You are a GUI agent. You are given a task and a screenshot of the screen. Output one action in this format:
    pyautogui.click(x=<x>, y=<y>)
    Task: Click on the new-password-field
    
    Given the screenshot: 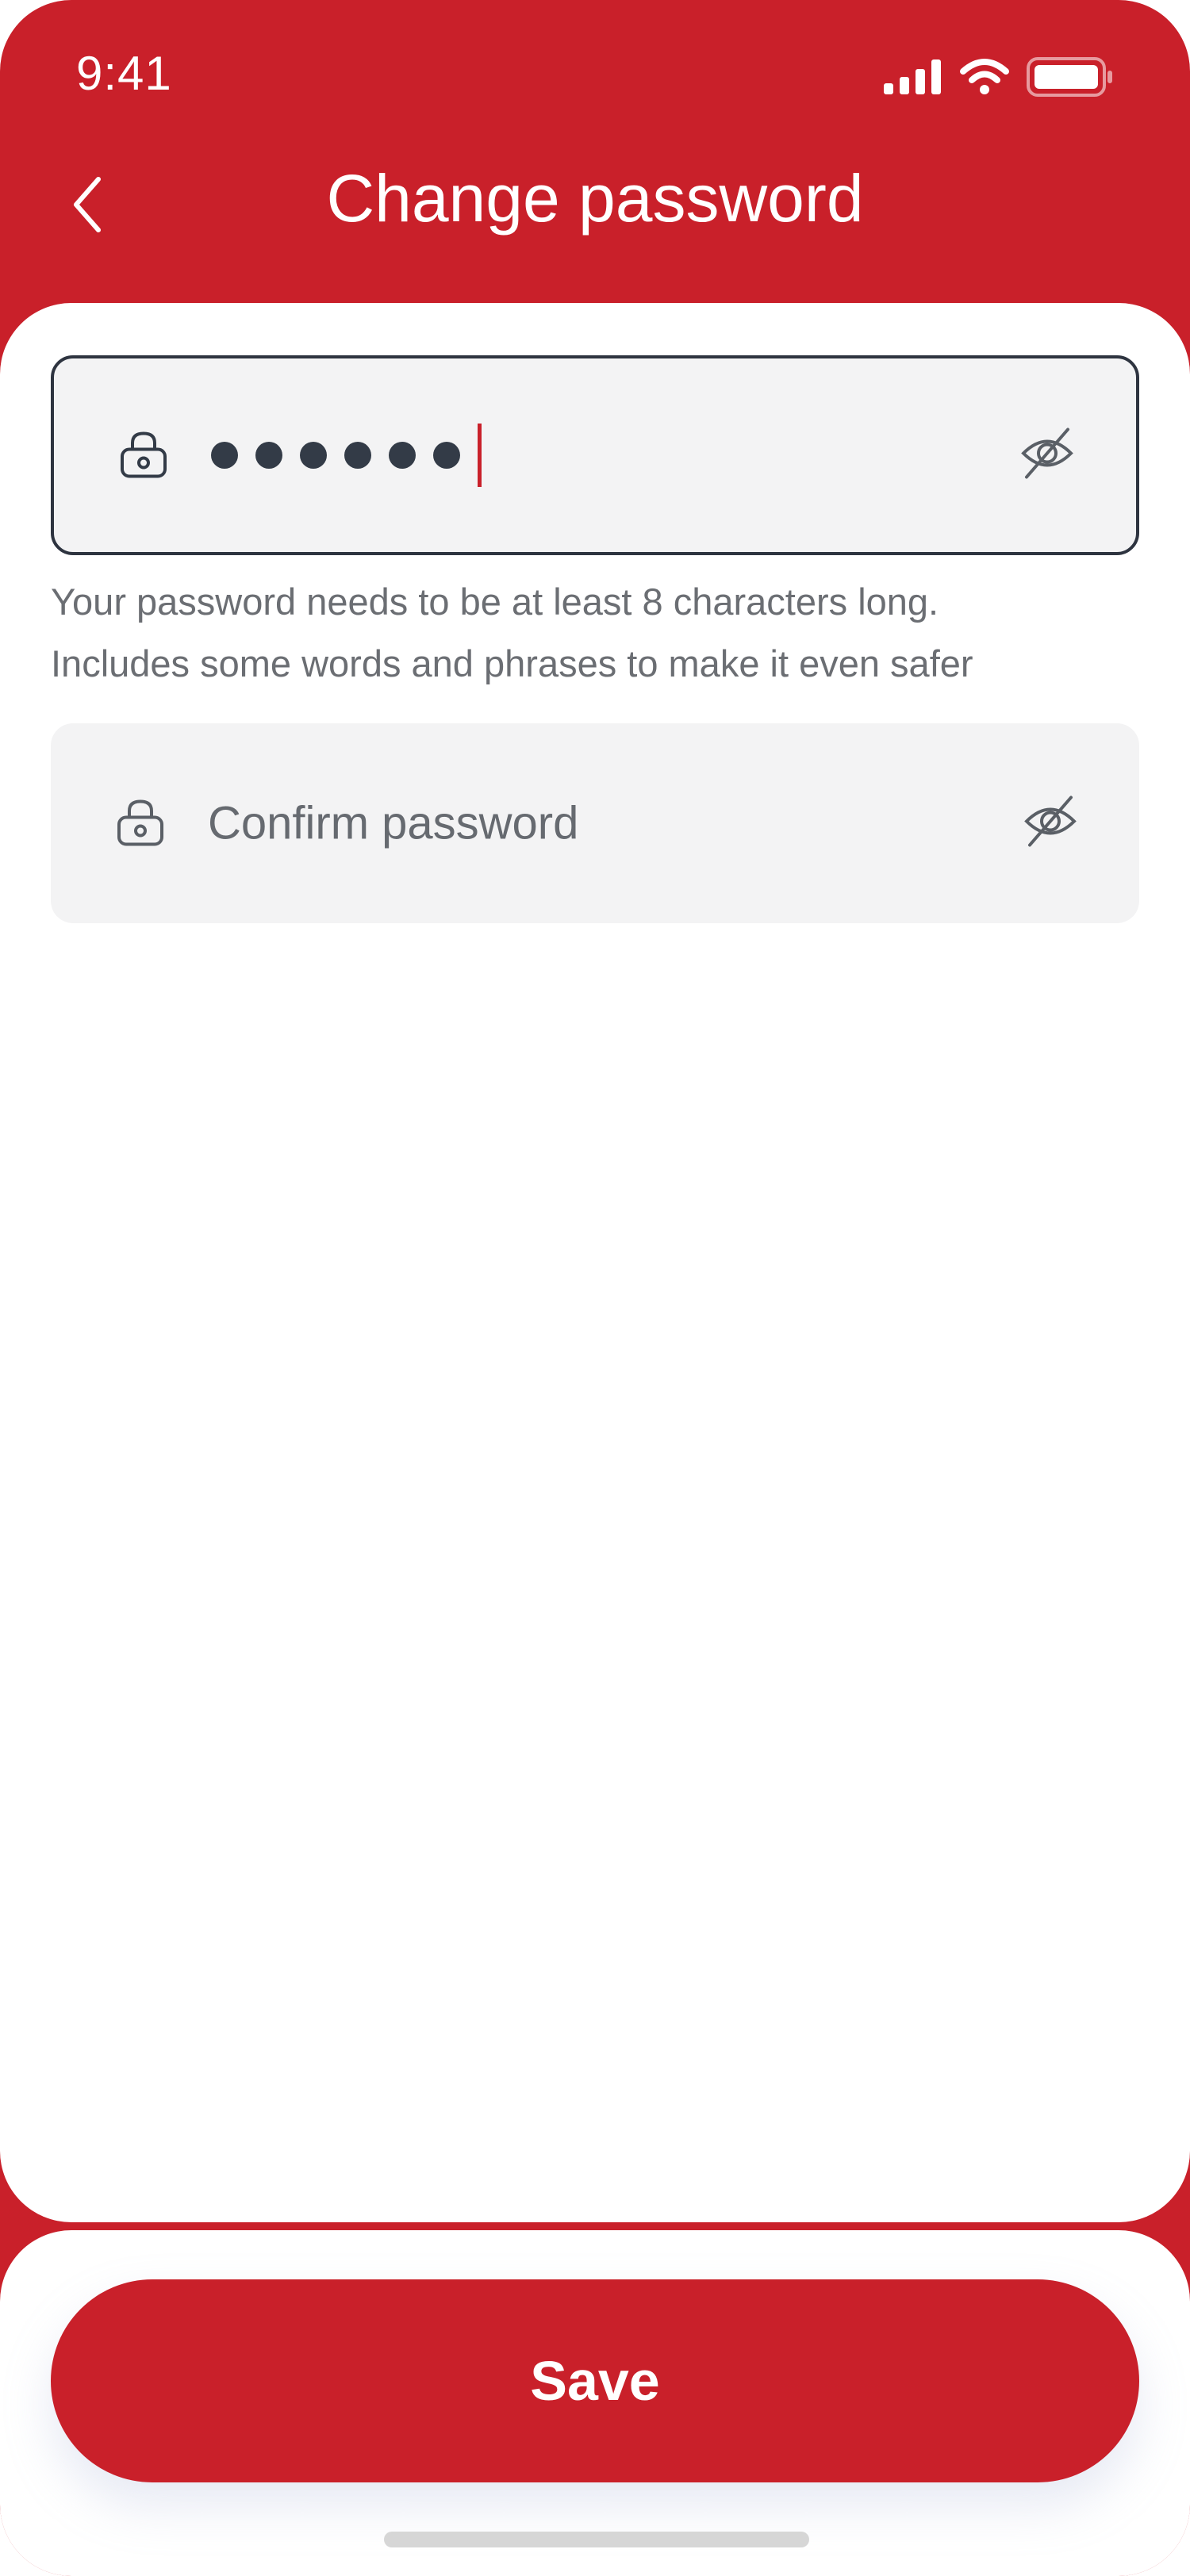 What is the action you would take?
    pyautogui.click(x=595, y=455)
    